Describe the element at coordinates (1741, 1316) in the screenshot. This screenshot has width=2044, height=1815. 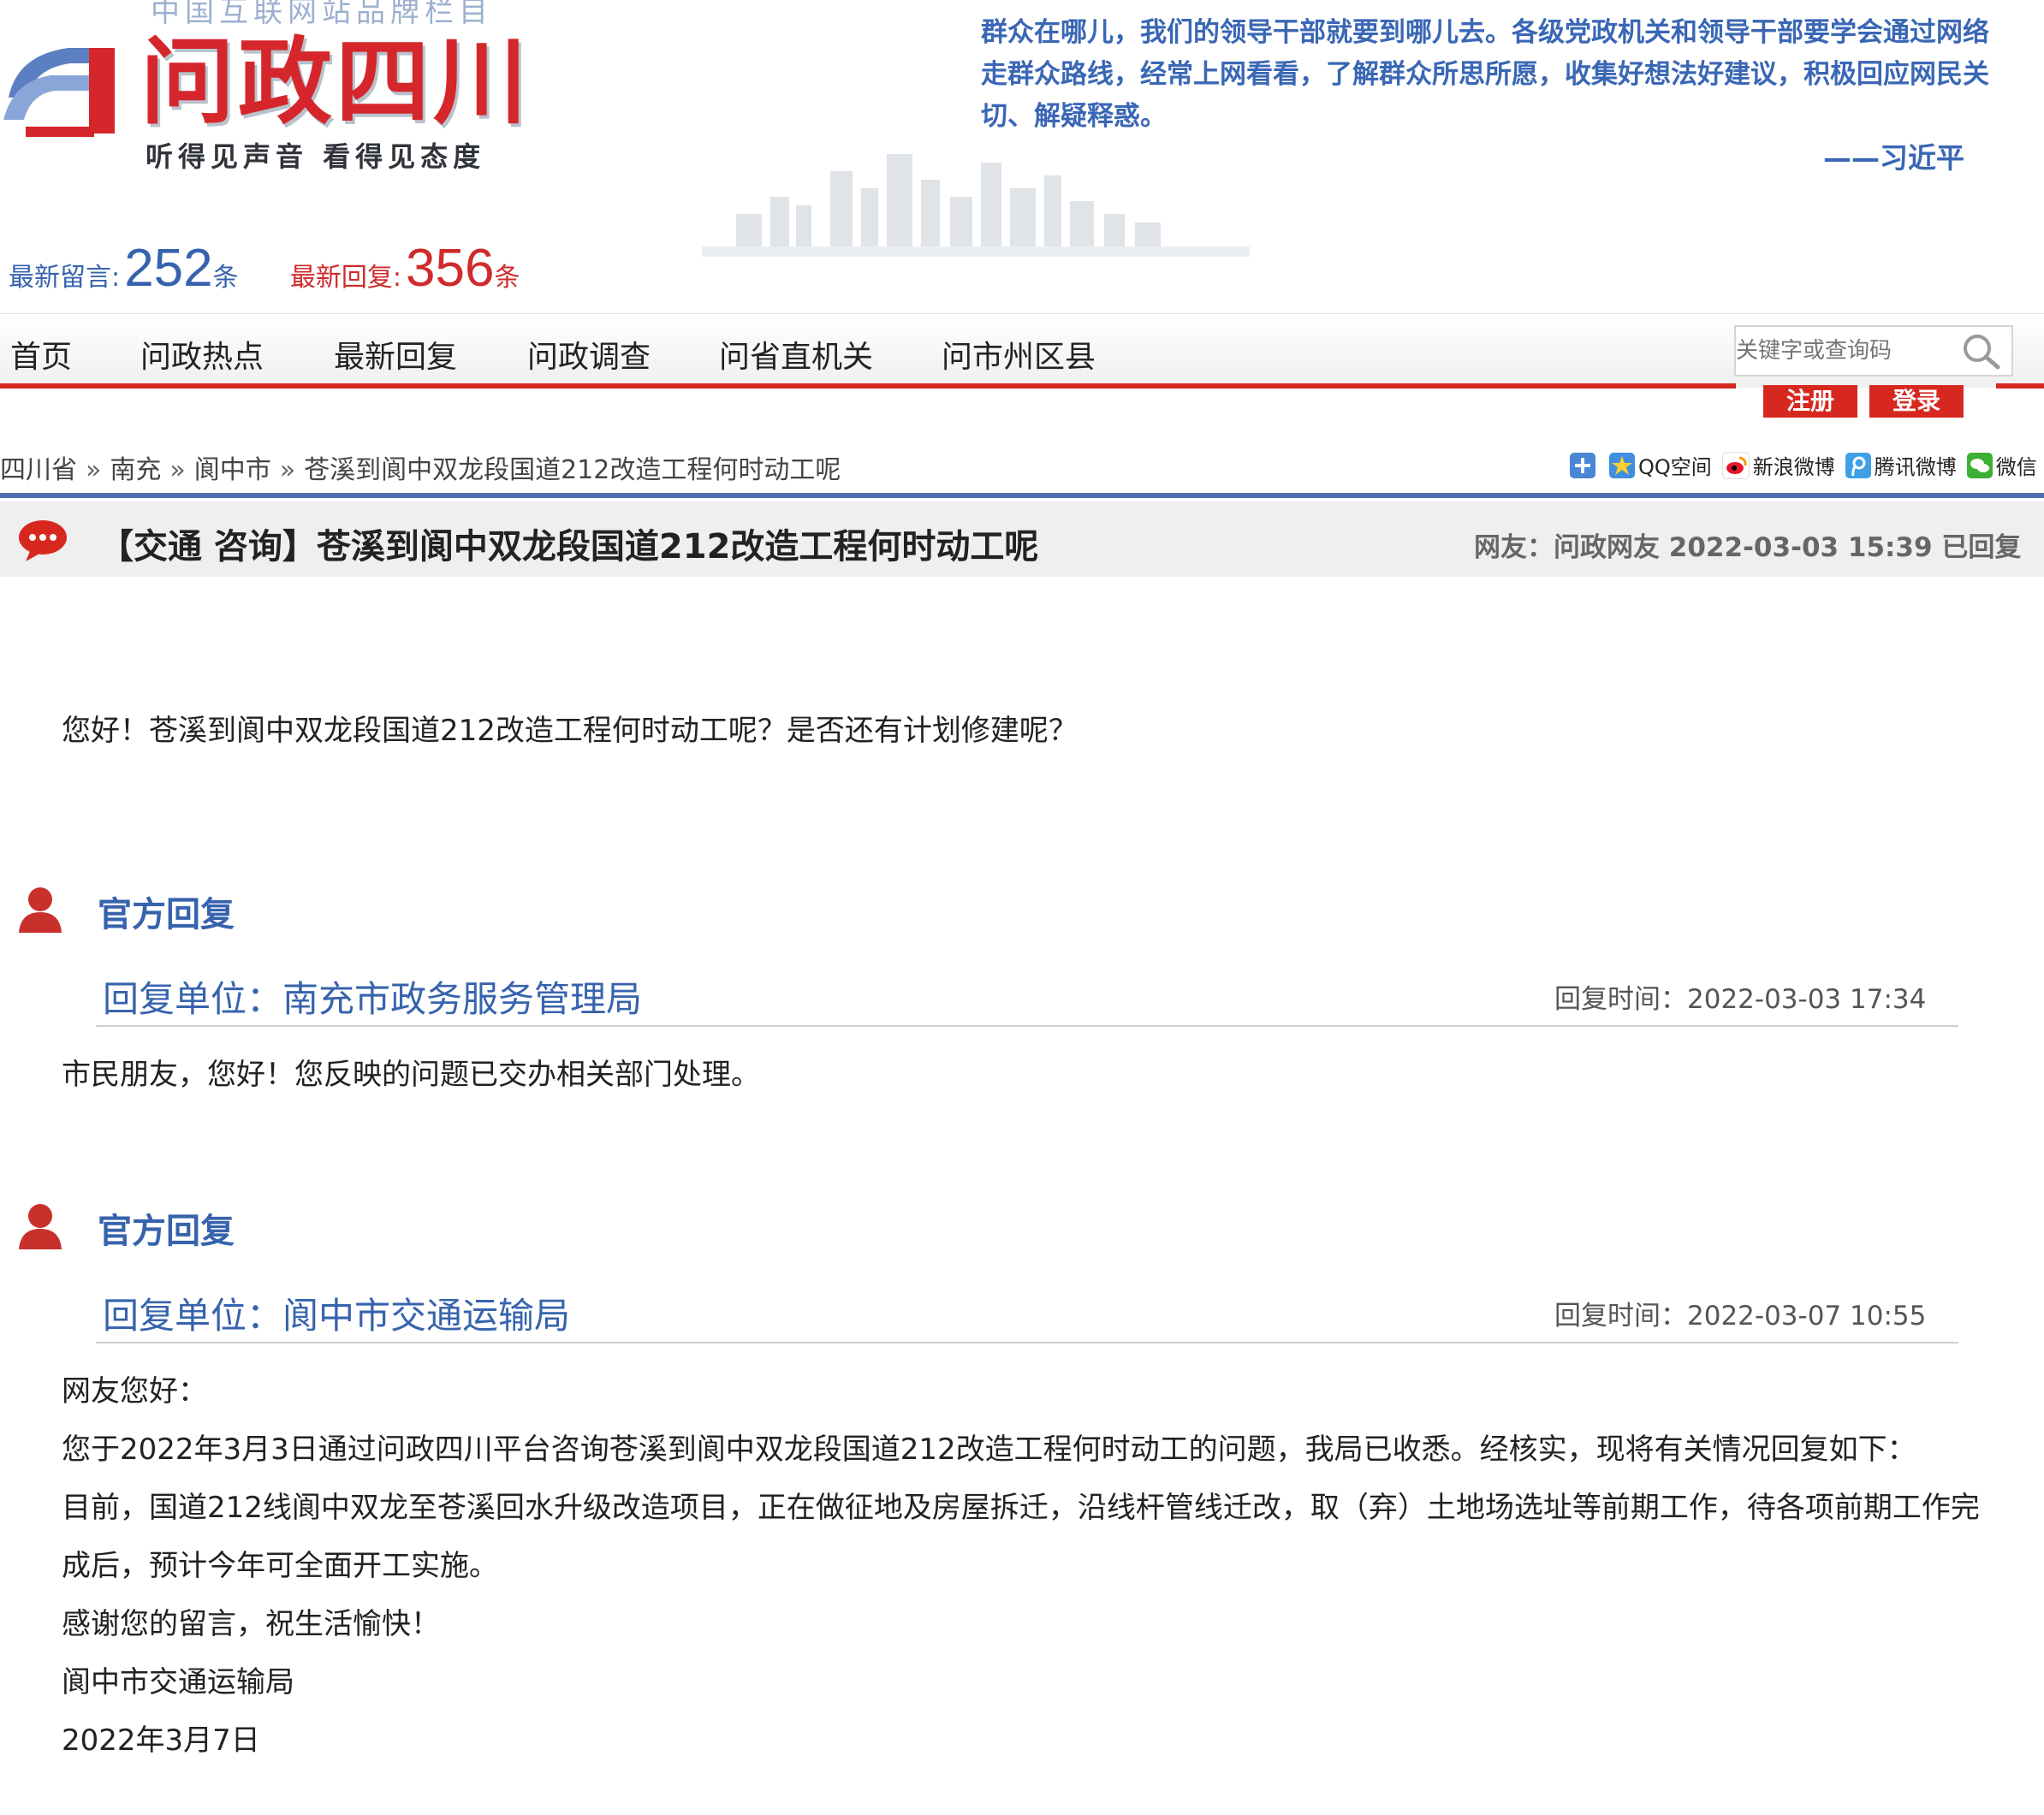
I see `reply-time: 回复时间：2022-03-07 10:55` at that location.